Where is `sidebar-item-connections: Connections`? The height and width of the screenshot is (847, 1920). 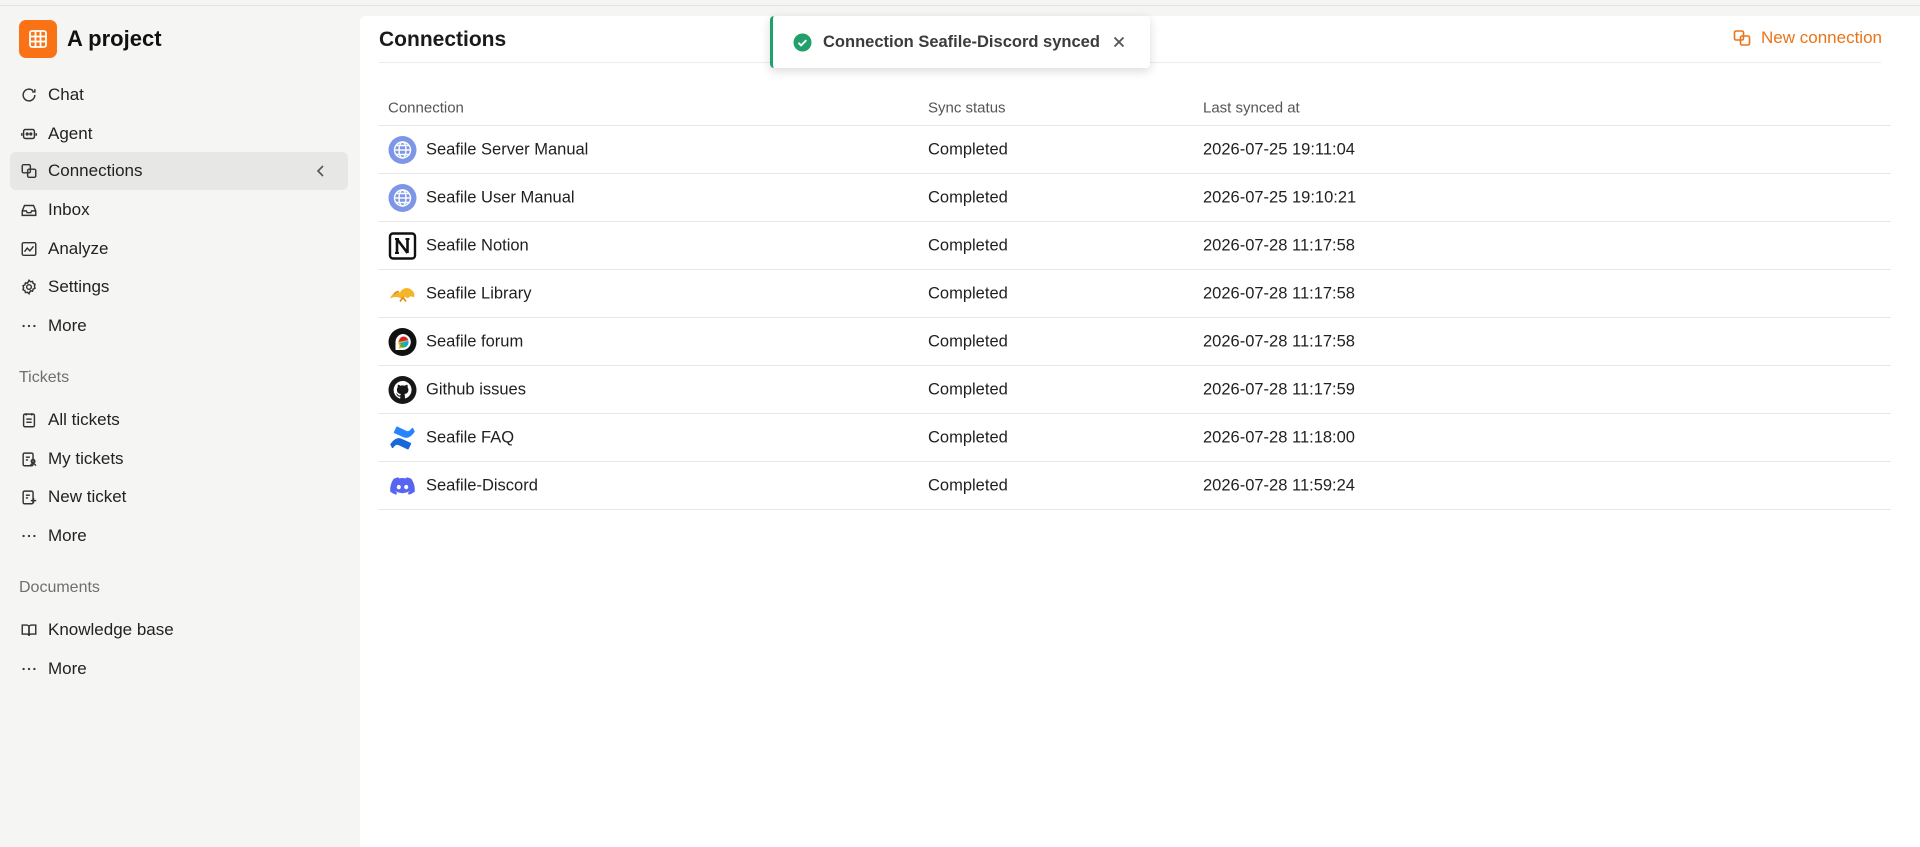 sidebar-item-connections: Connections is located at coordinates (179, 171).